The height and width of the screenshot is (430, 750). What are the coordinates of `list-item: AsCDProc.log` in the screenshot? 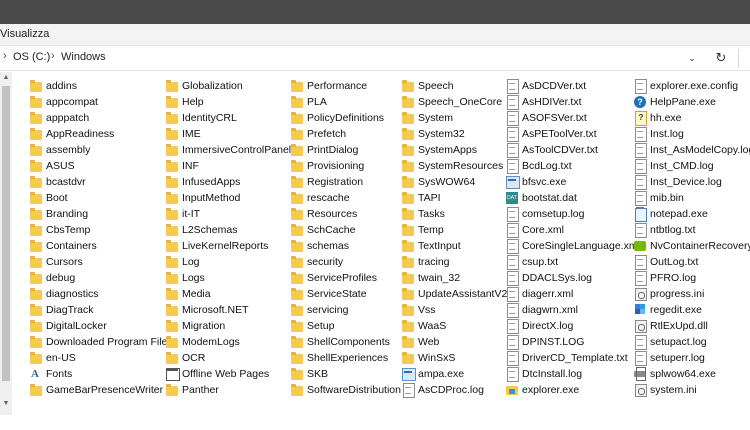 It's located at (443, 390).